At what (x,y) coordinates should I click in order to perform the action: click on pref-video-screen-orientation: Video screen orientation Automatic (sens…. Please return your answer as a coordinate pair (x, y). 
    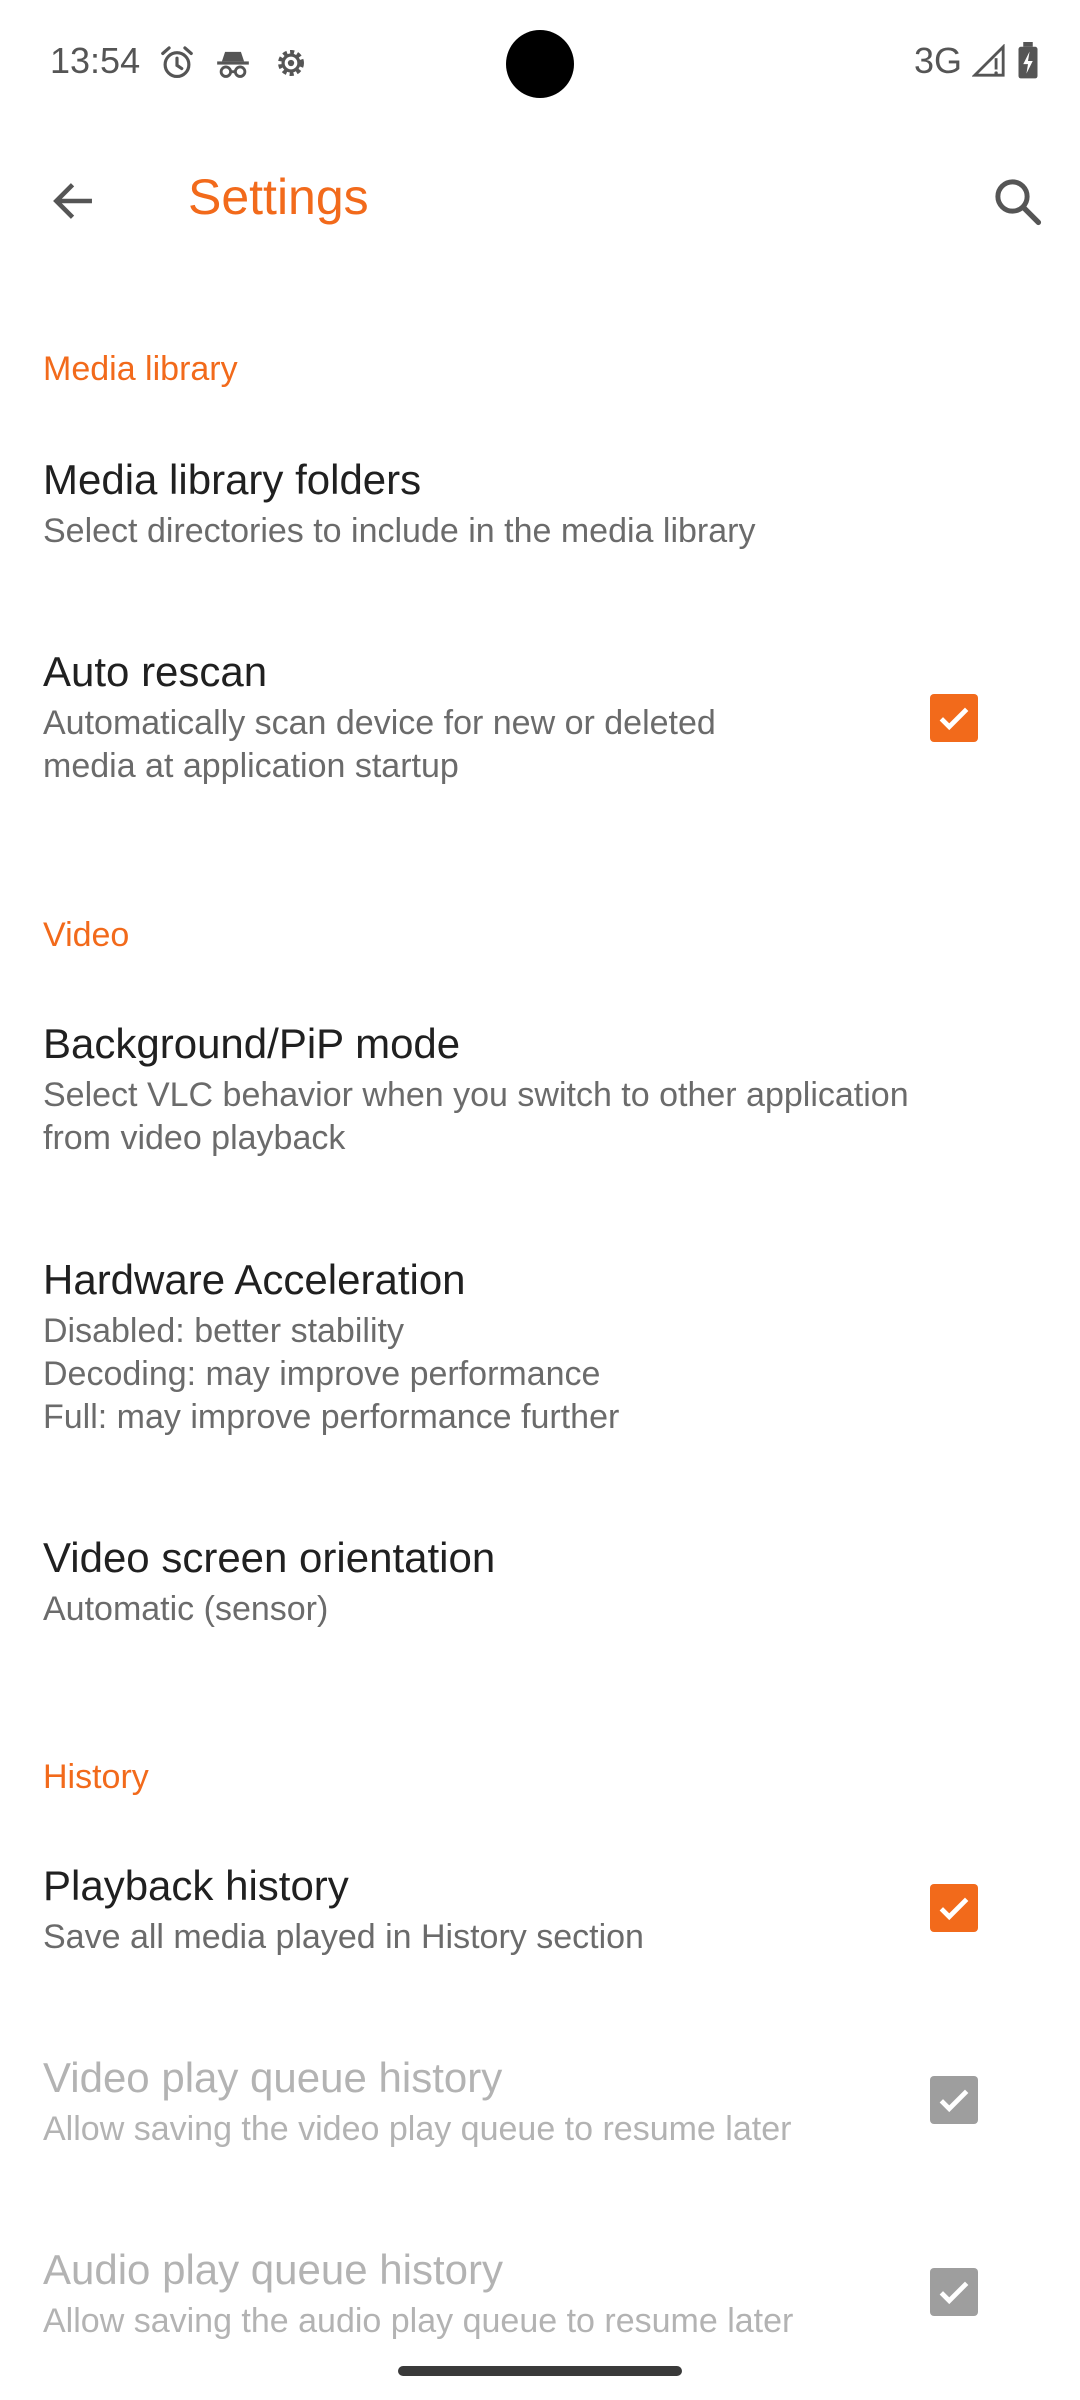
    Looking at the image, I should click on (540, 1584).